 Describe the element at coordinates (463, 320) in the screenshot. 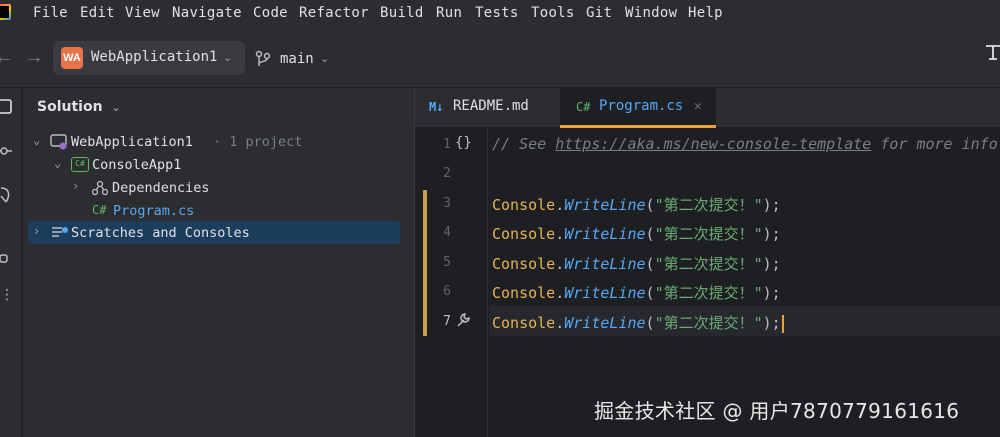

I see `wrench-icon` at that location.